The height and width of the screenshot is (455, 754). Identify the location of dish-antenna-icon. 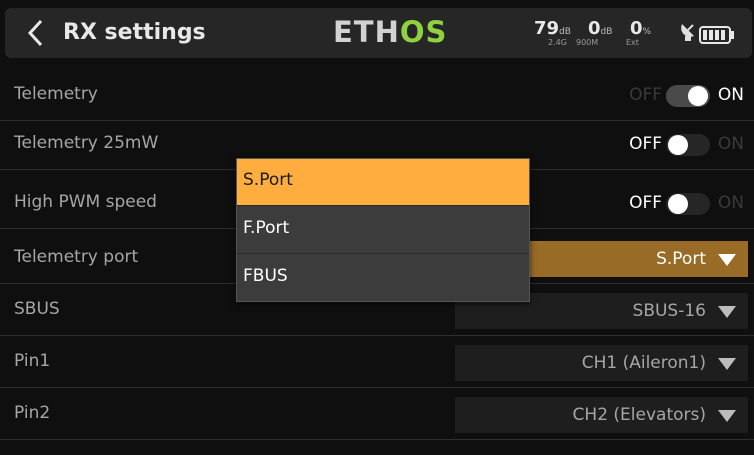
(687, 31).